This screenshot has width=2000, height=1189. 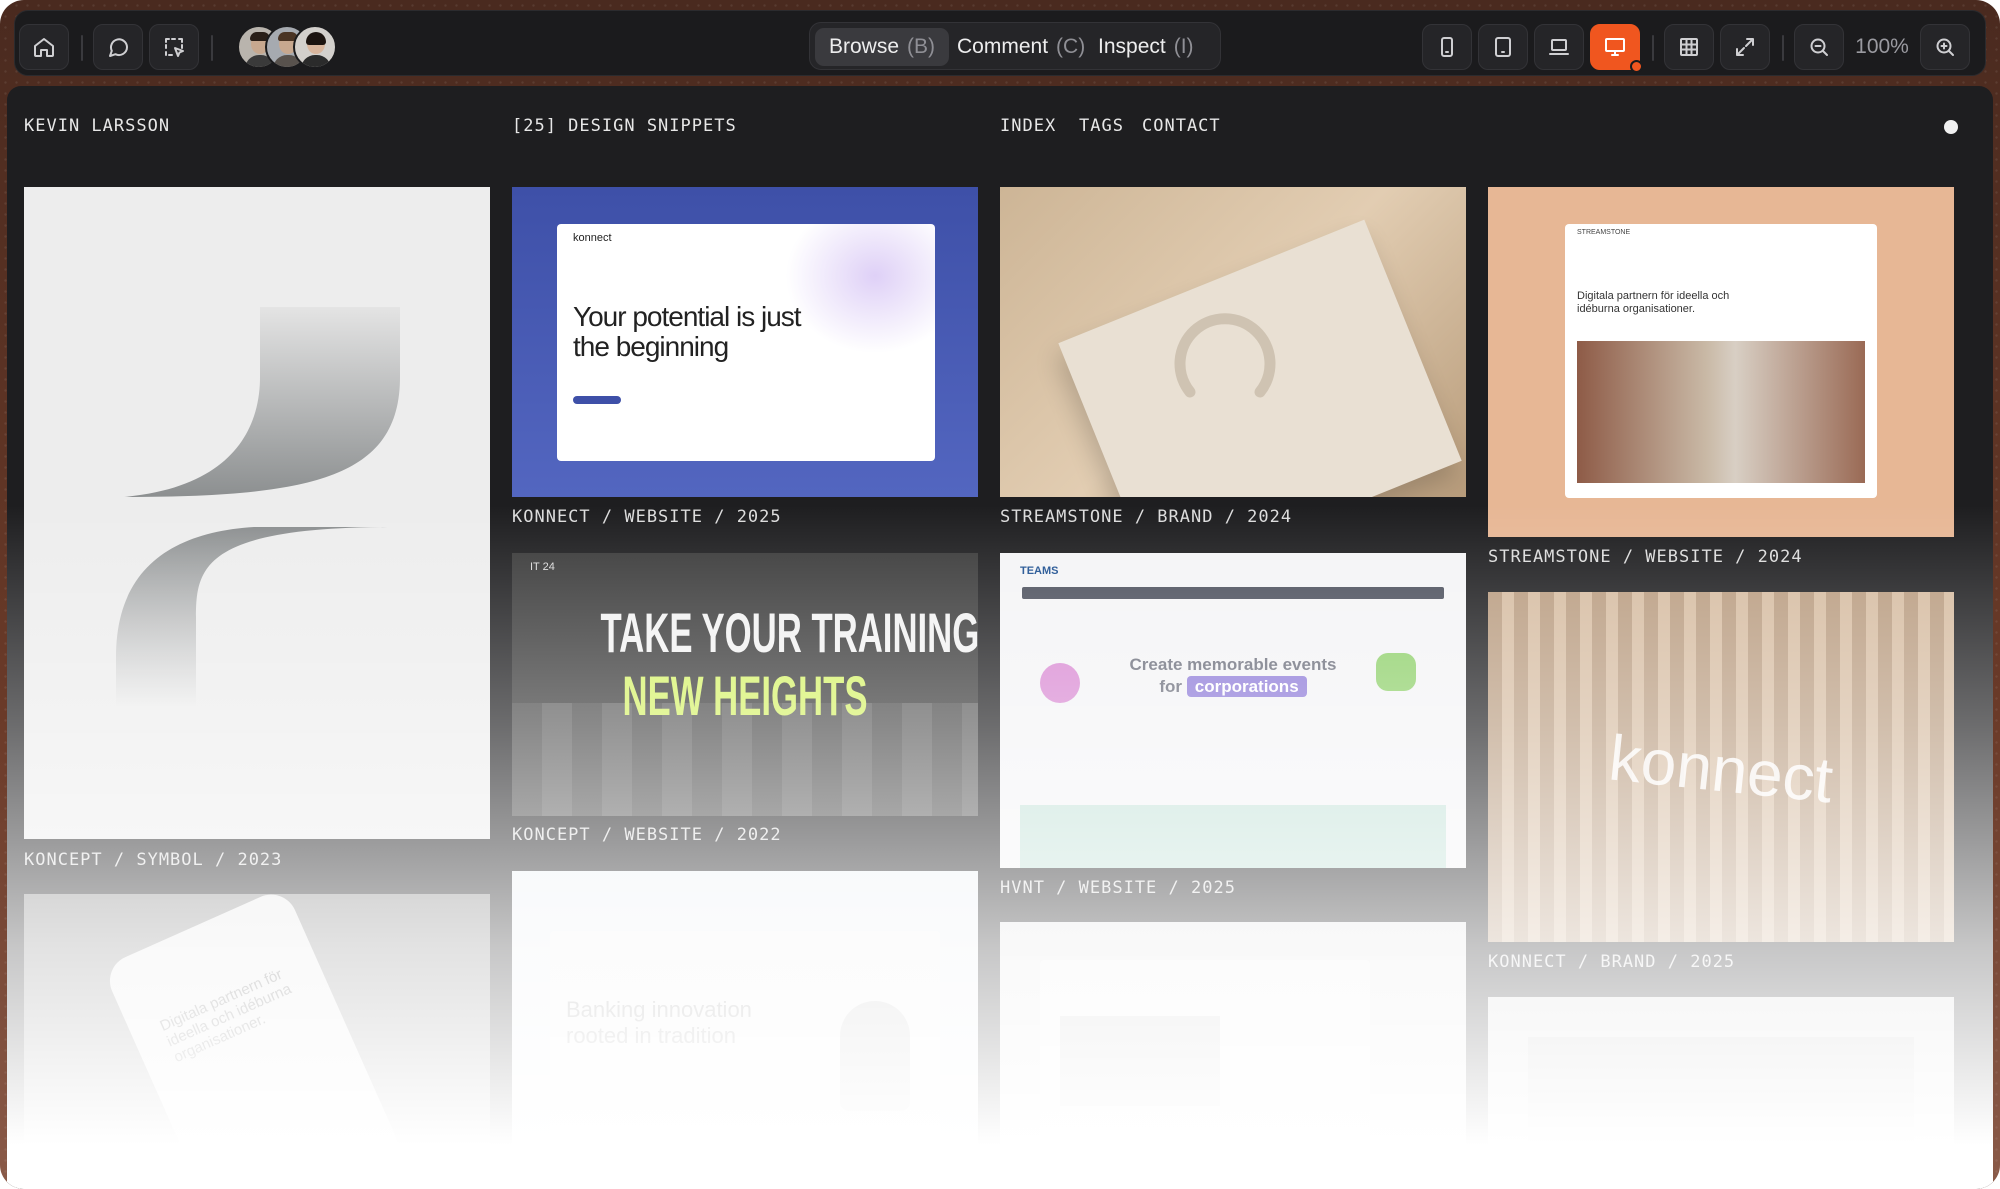 What do you see at coordinates (921, 46) in the screenshot?
I see `shortcut-key: (B)` at bounding box center [921, 46].